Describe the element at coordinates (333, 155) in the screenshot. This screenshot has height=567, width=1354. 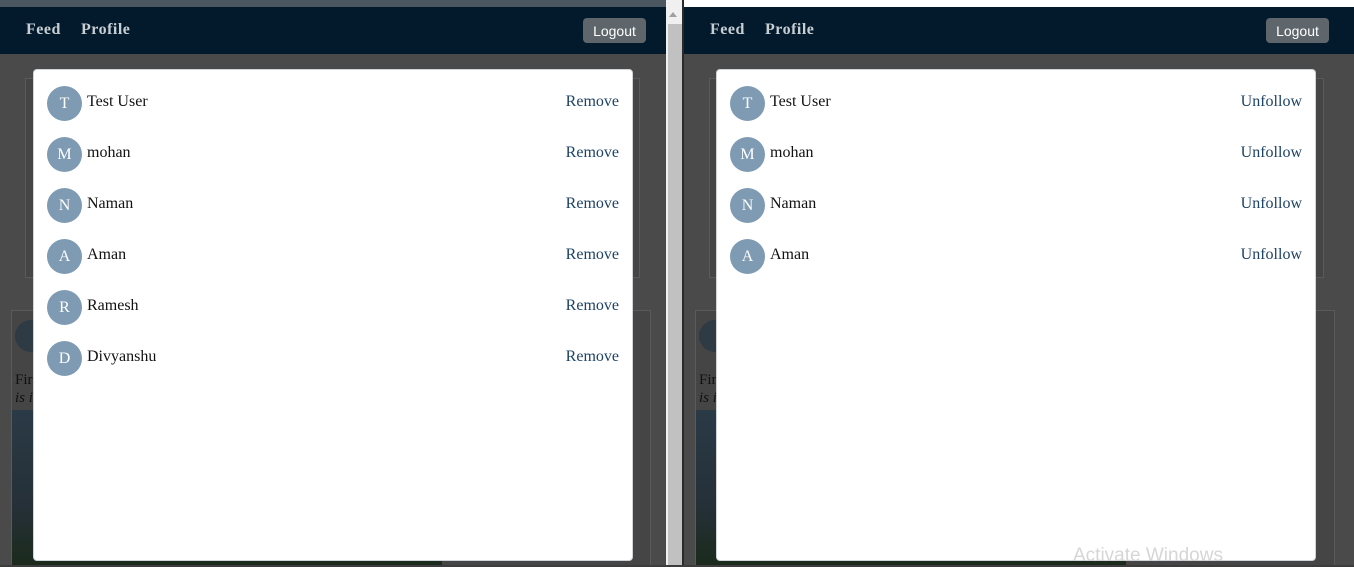
I see `list-item: M mohan Remove` at that location.